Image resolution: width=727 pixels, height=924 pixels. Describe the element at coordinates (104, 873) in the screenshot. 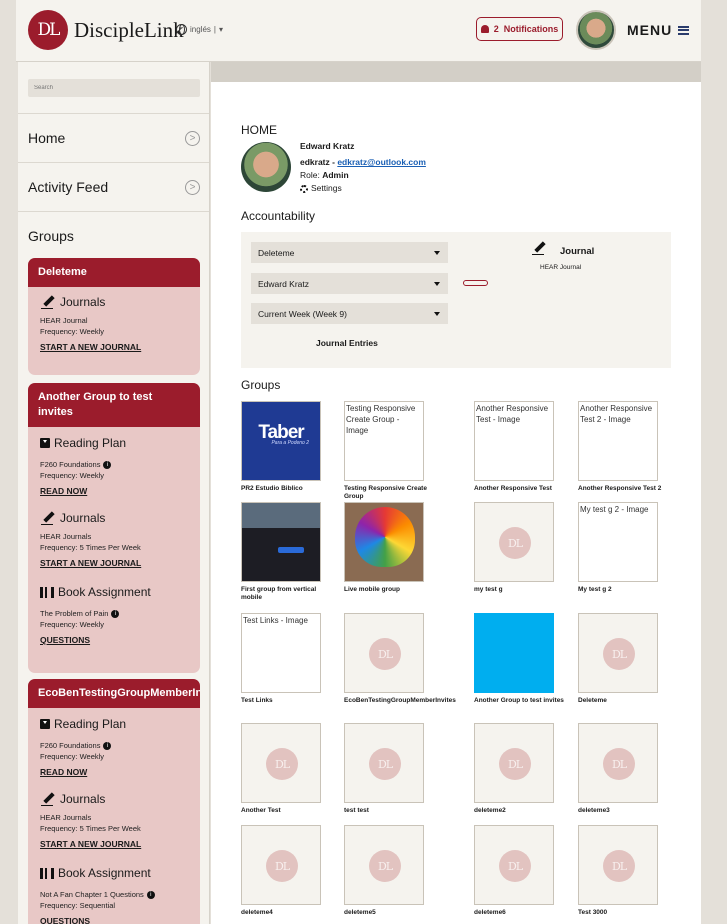

I see `section-title: Book Assignment` at that location.